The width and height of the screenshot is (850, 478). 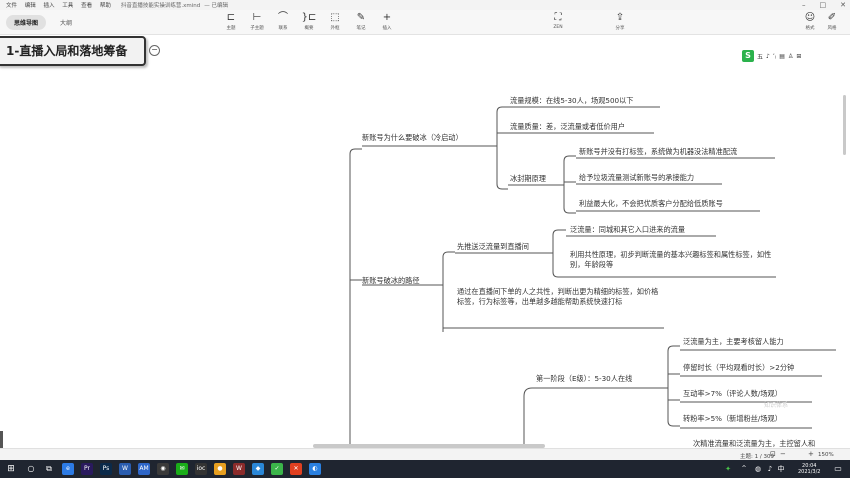 I want to click on zen-label: ZEN, so click(x=558, y=27).